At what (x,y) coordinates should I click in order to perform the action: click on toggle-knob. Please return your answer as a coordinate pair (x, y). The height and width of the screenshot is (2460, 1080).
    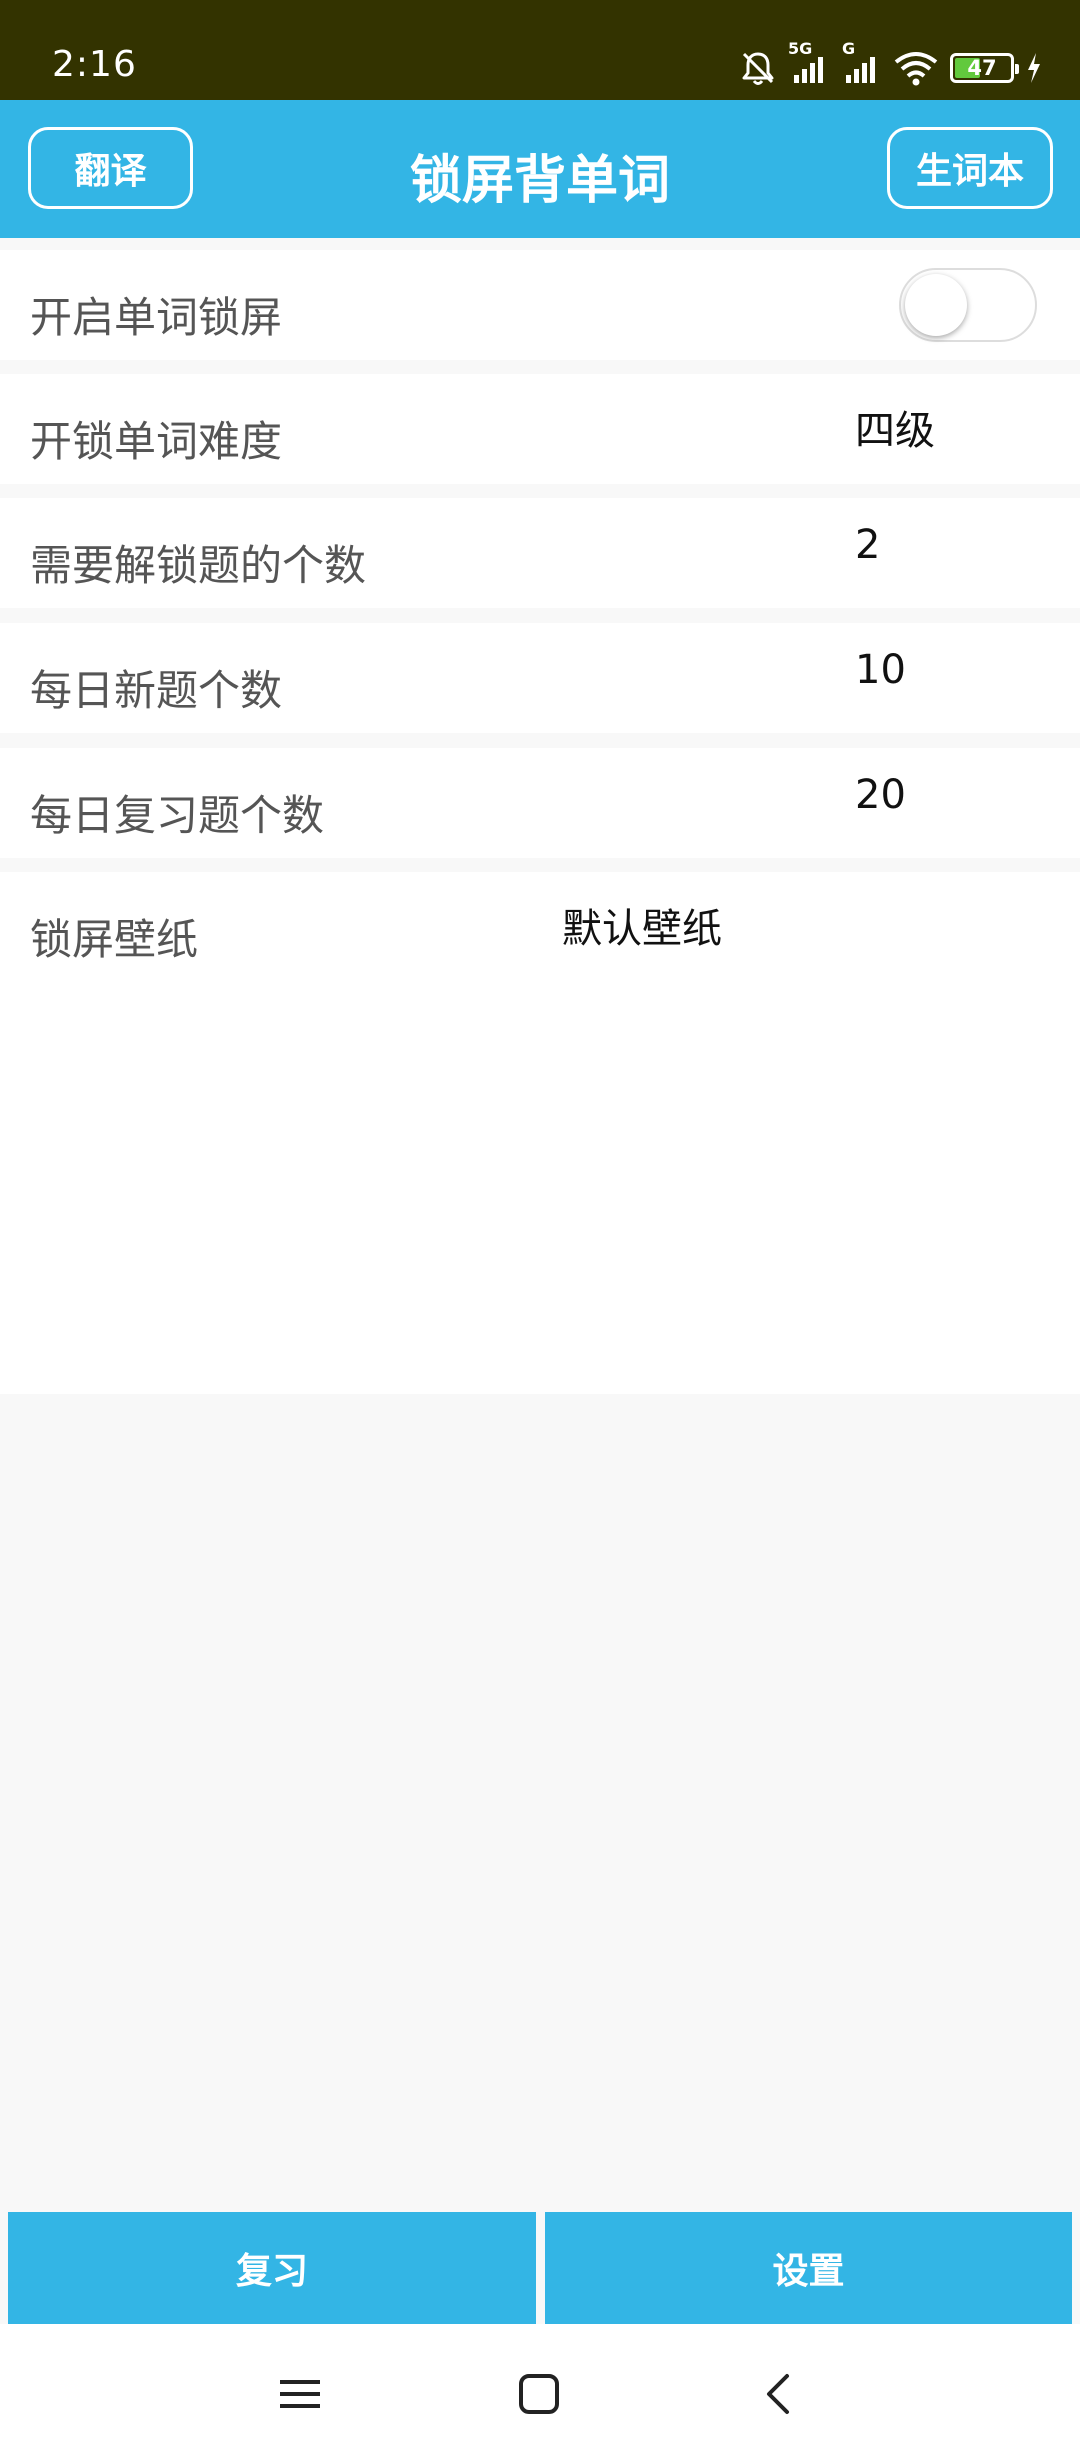
    Looking at the image, I should click on (936, 305).